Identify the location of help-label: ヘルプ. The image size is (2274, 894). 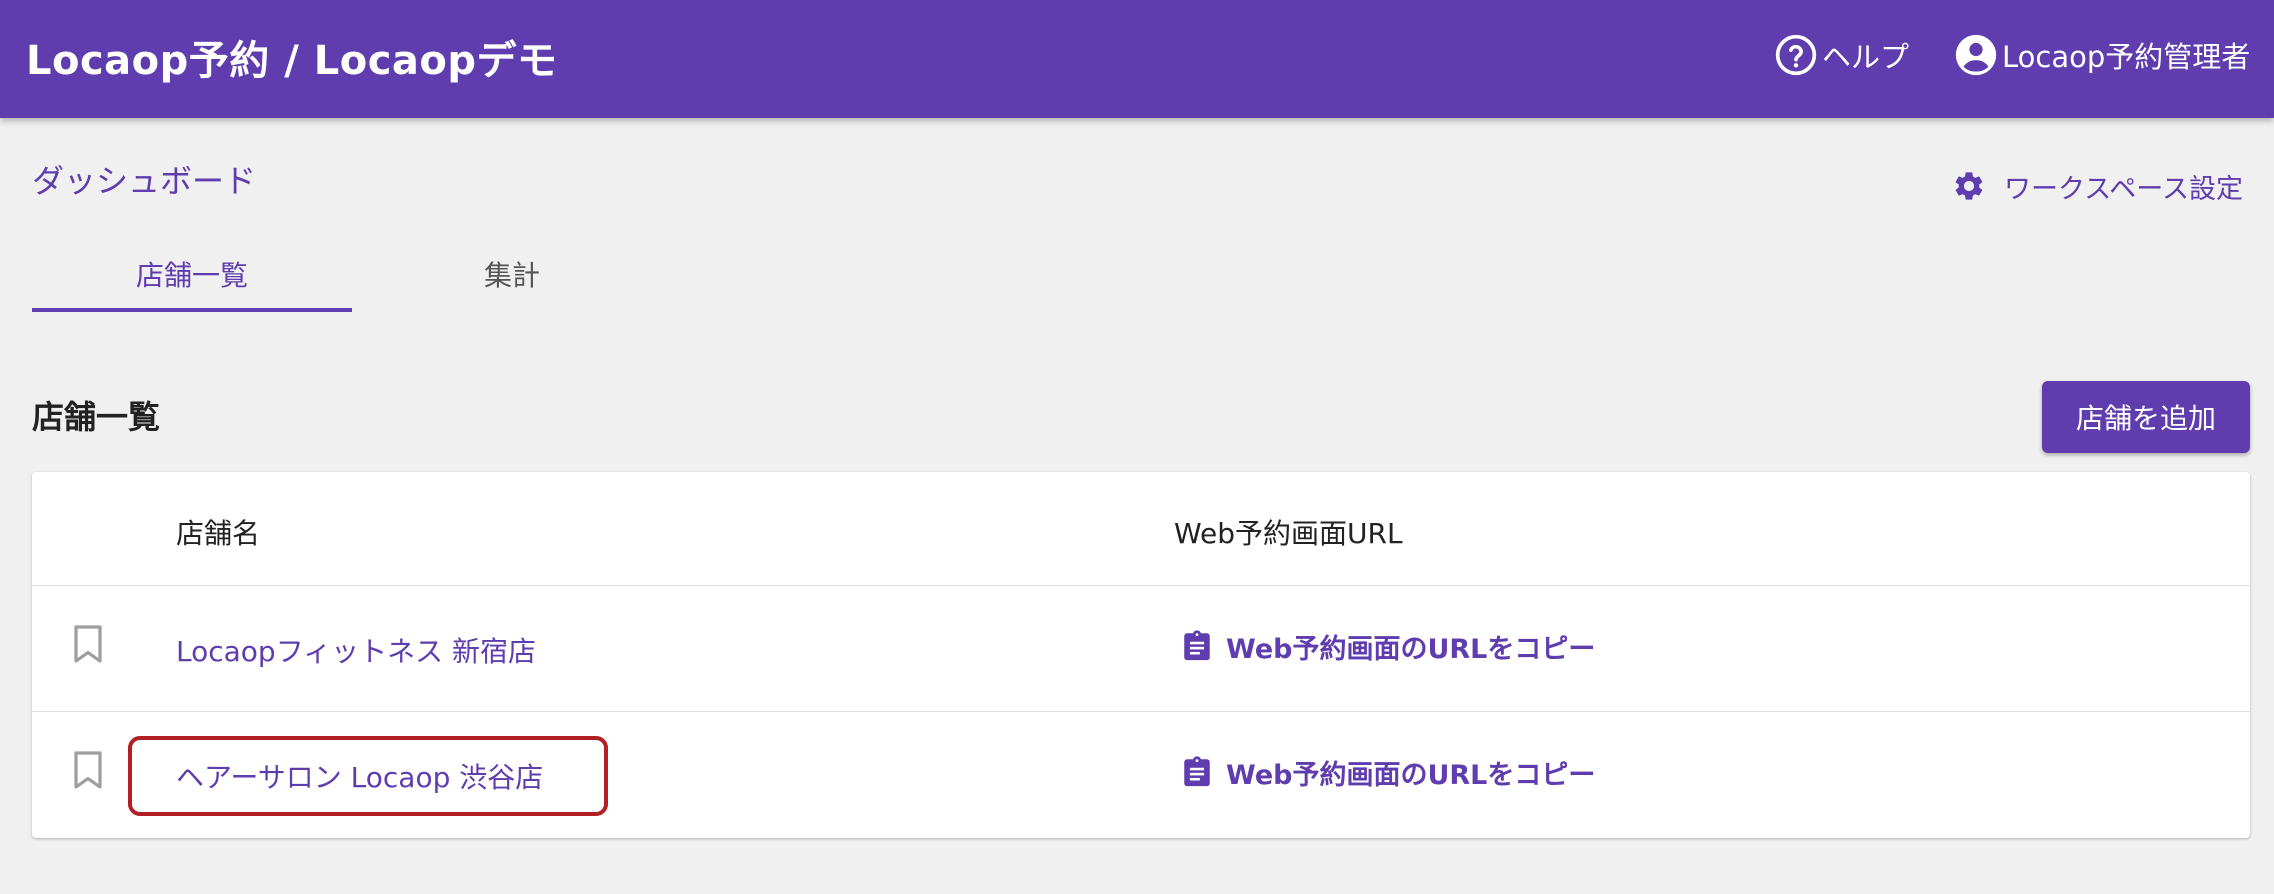
(1866, 57).